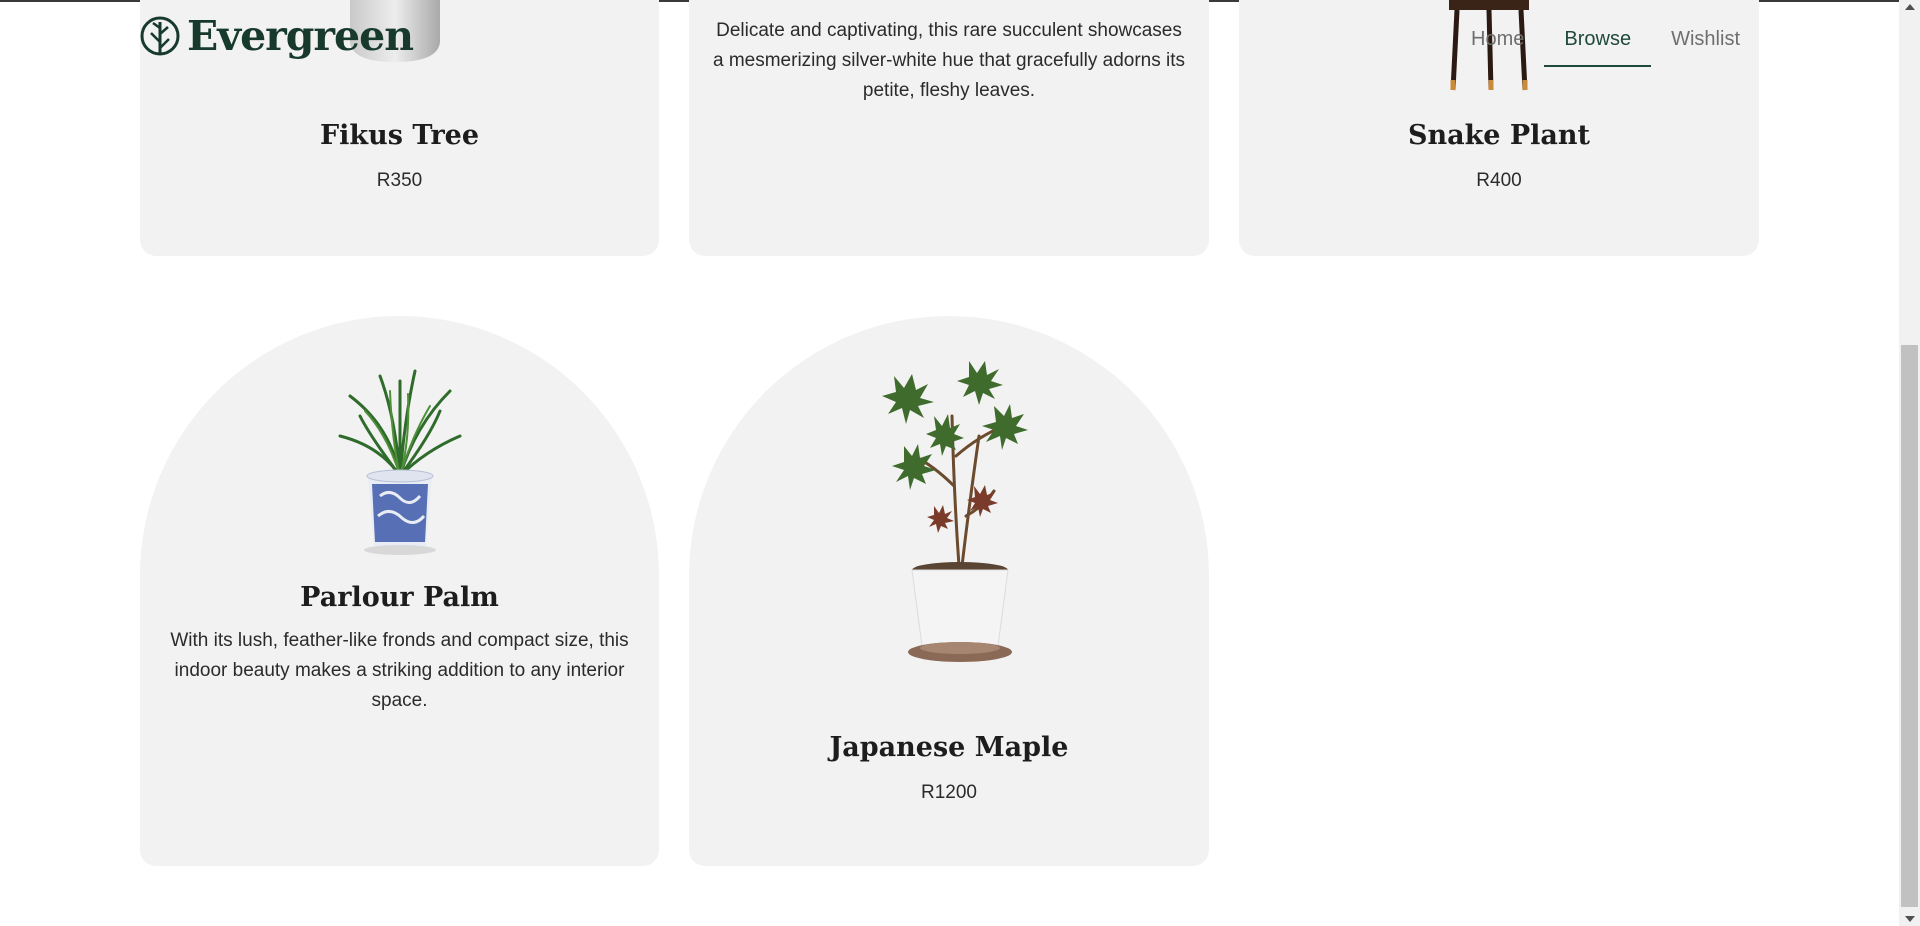 Image resolution: width=1920 pixels, height=926 pixels. I want to click on leaf-icon, so click(160, 36).